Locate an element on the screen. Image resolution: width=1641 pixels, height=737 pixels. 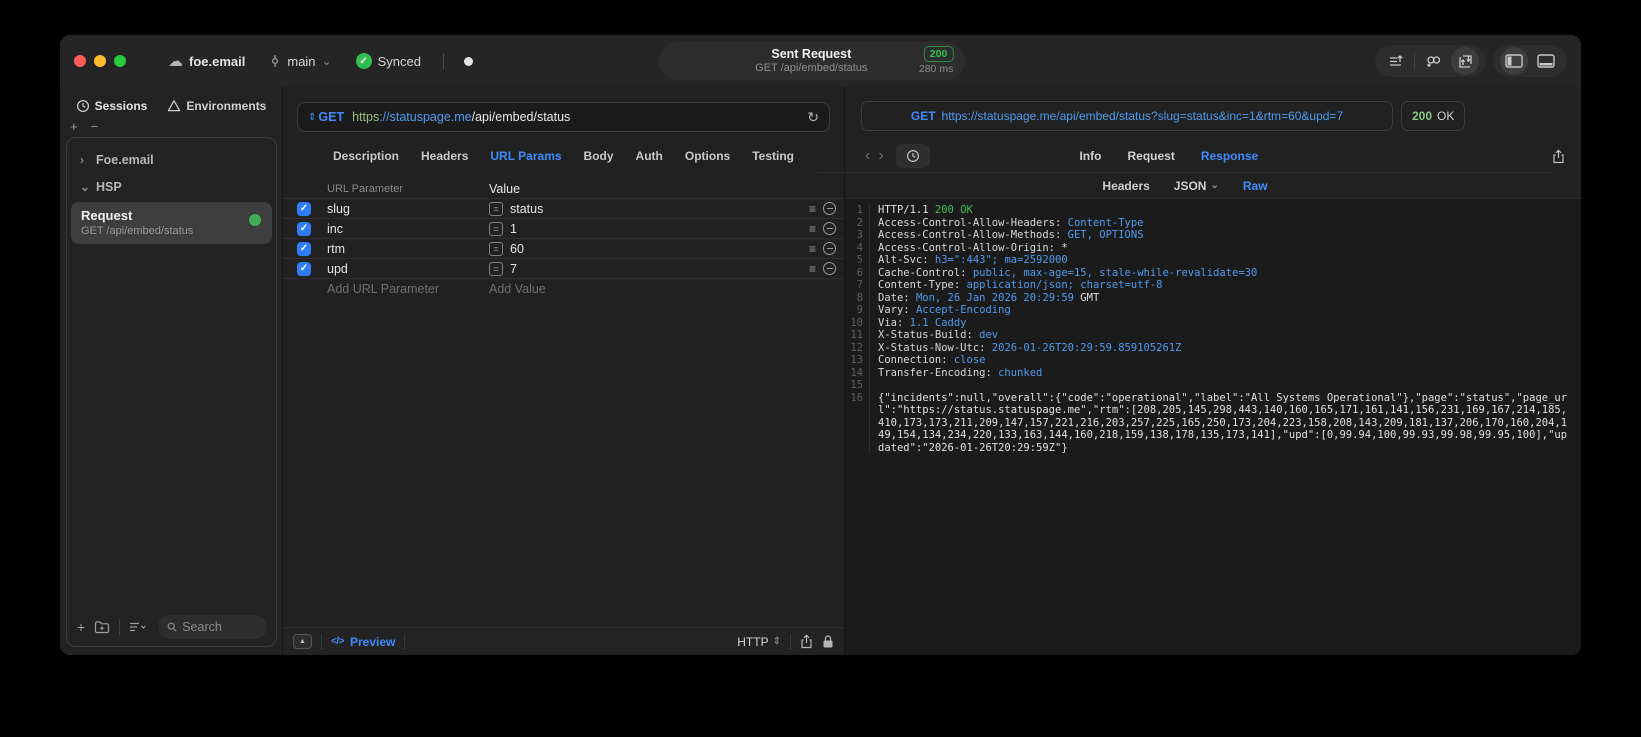
bottom-panel-icon is located at coordinates (1546, 61).